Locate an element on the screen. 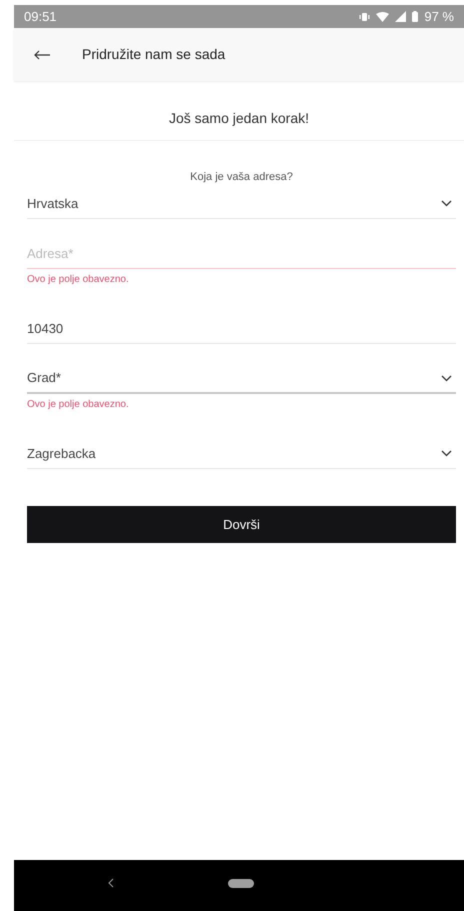  finish-button: Dovrši is located at coordinates (241, 524).